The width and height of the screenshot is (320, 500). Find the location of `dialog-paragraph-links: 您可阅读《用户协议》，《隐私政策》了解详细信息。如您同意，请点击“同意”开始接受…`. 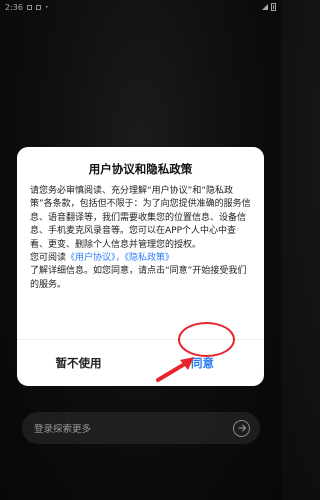

dialog-paragraph-links: 您可阅读《用户协议》，《隐私政策》了解详细信息。如您同意，请点击“同意”开始接受… is located at coordinates (141, 272).